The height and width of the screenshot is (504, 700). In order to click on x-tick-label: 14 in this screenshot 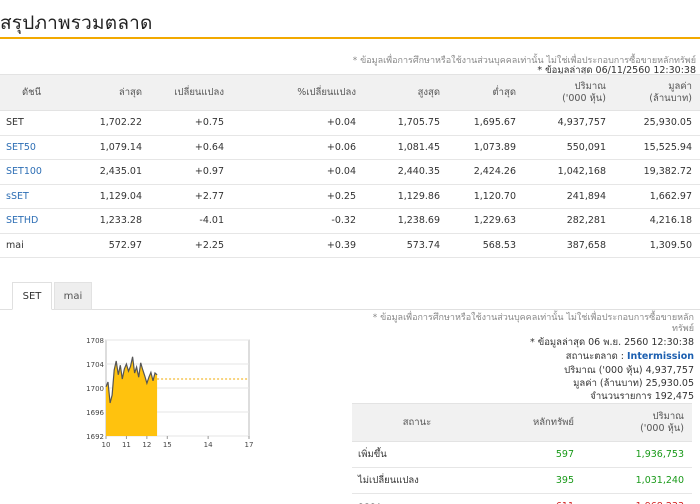, I will do `click(208, 445)`.